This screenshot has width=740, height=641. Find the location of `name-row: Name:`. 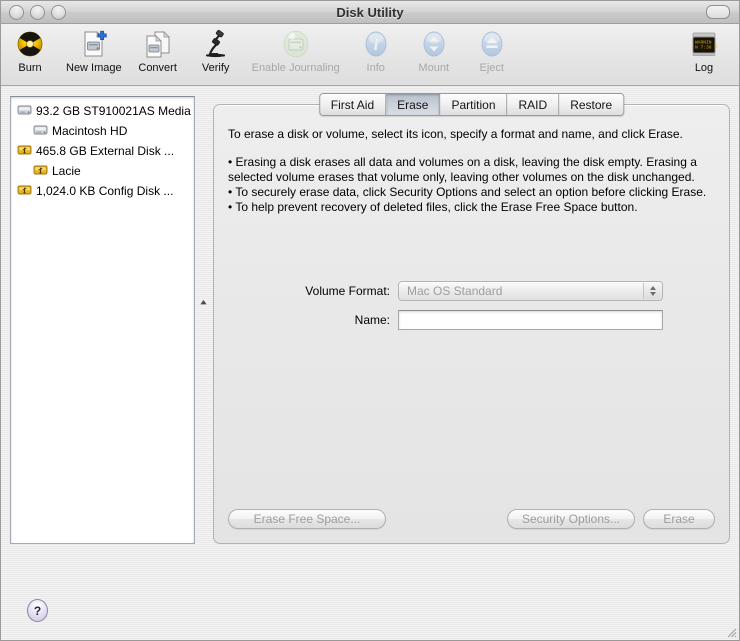

name-row: Name: is located at coordinates (481, 320).